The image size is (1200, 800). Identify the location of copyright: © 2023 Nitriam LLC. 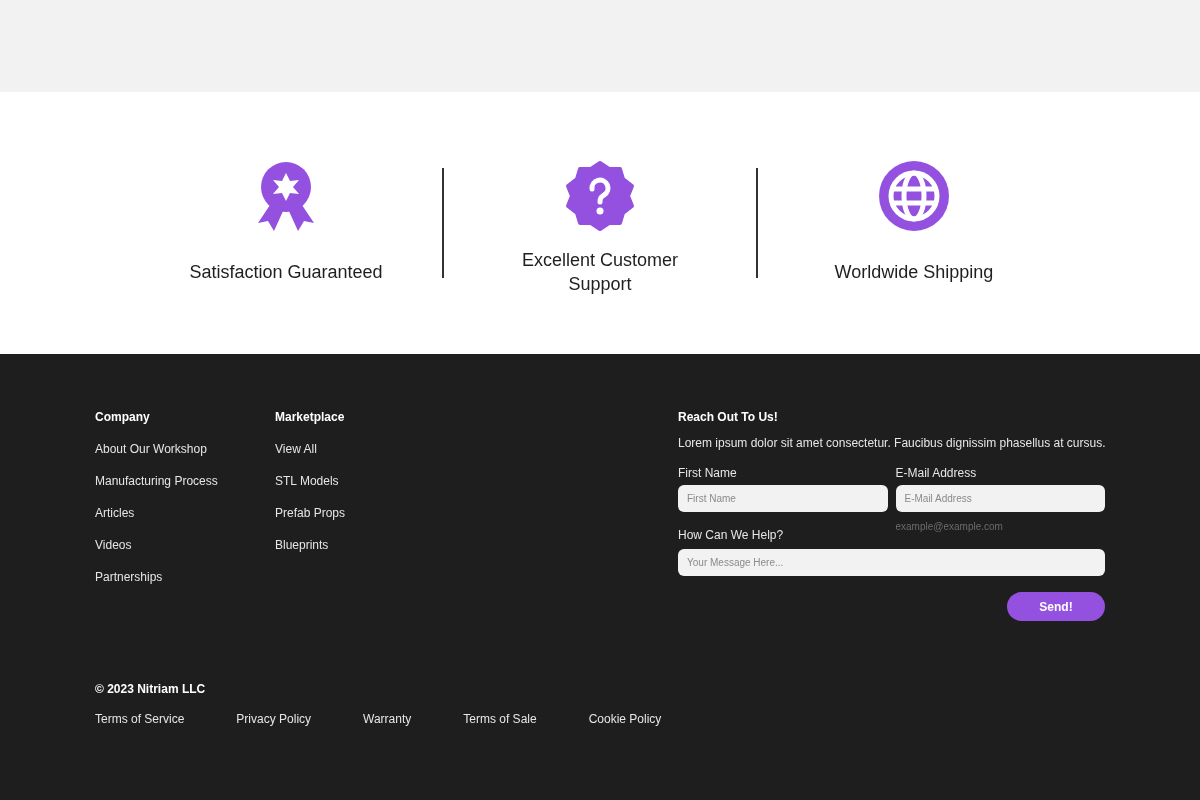
(151, 689).